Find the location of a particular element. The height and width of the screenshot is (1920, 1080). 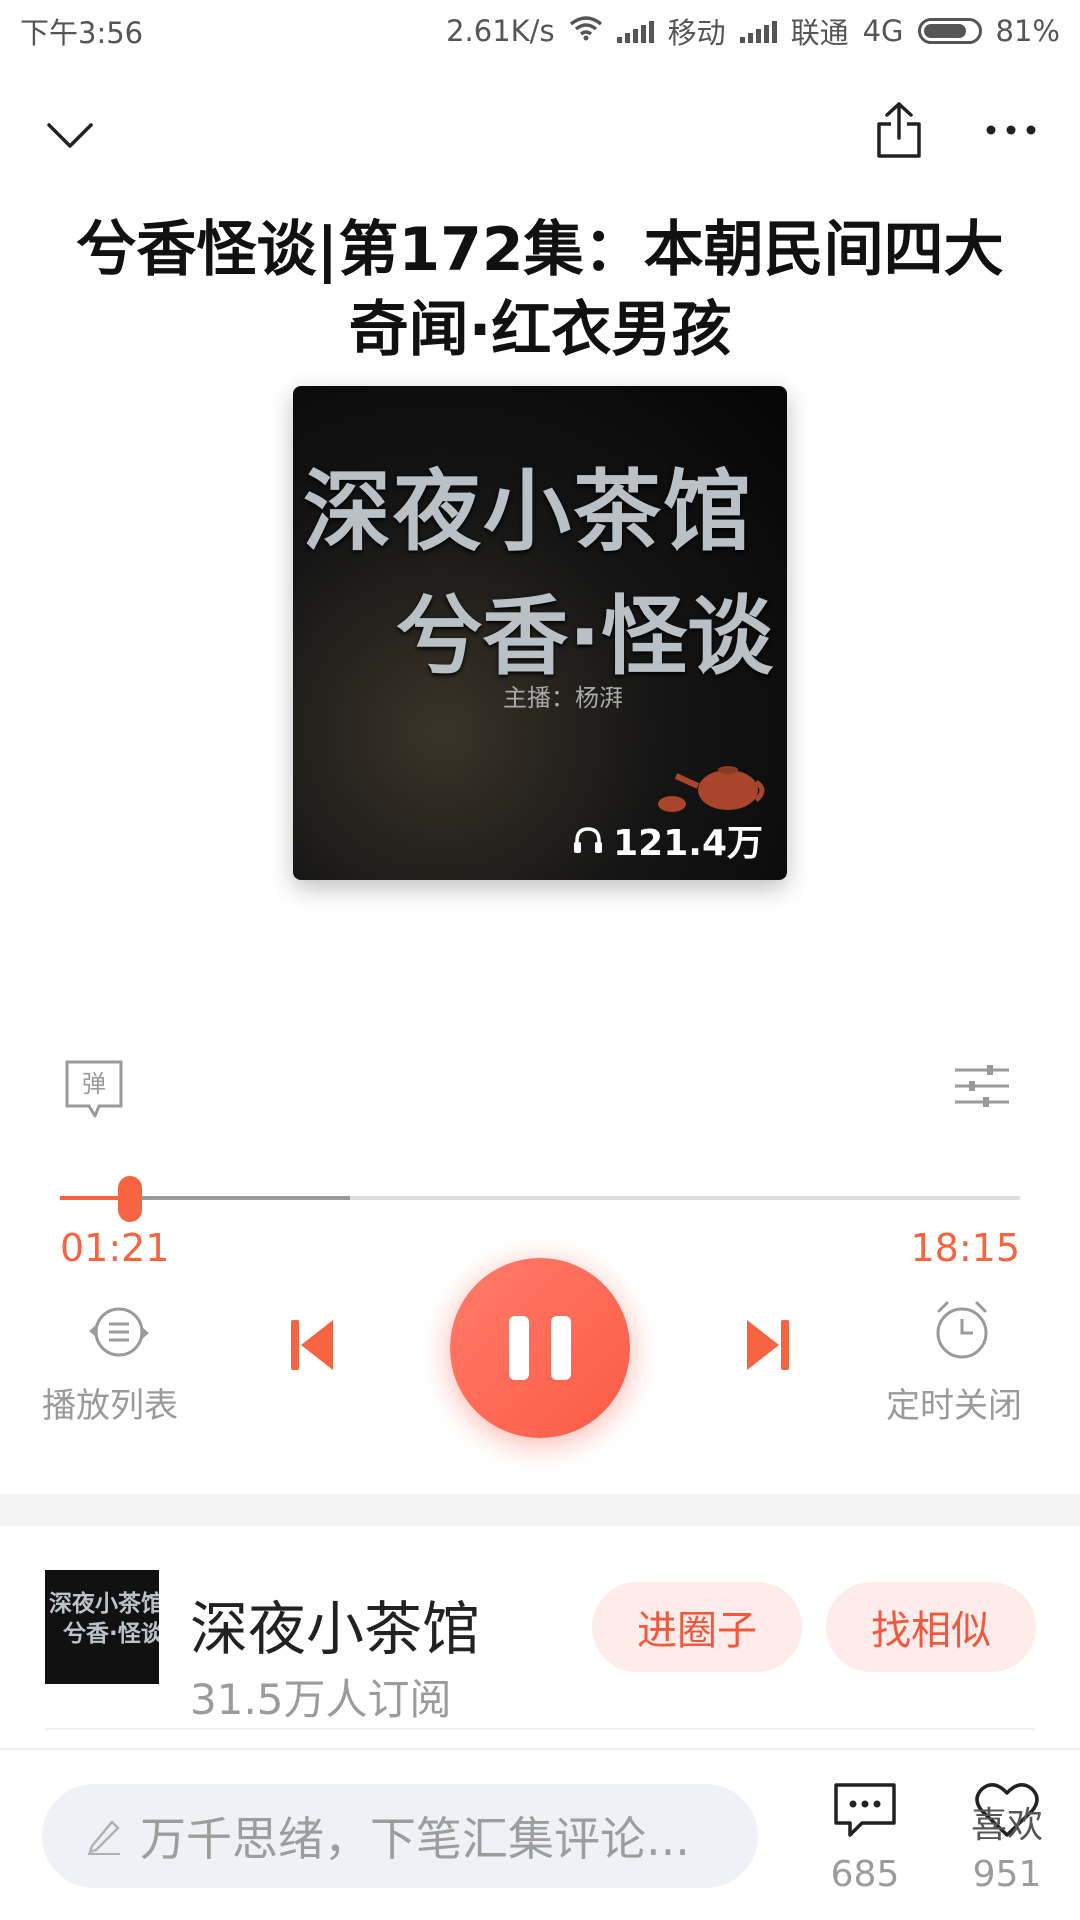

channel-subscribers: 31.5万人订阅 is located at coordinates (321, 1699).